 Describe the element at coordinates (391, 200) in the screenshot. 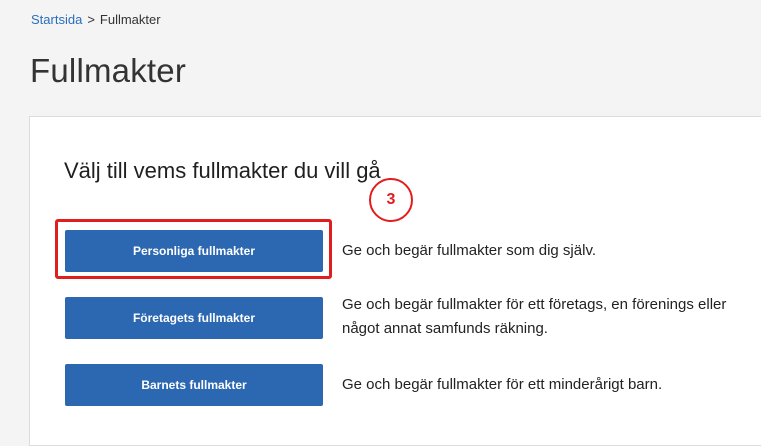

I see `step-number-badge: 3` at that location.